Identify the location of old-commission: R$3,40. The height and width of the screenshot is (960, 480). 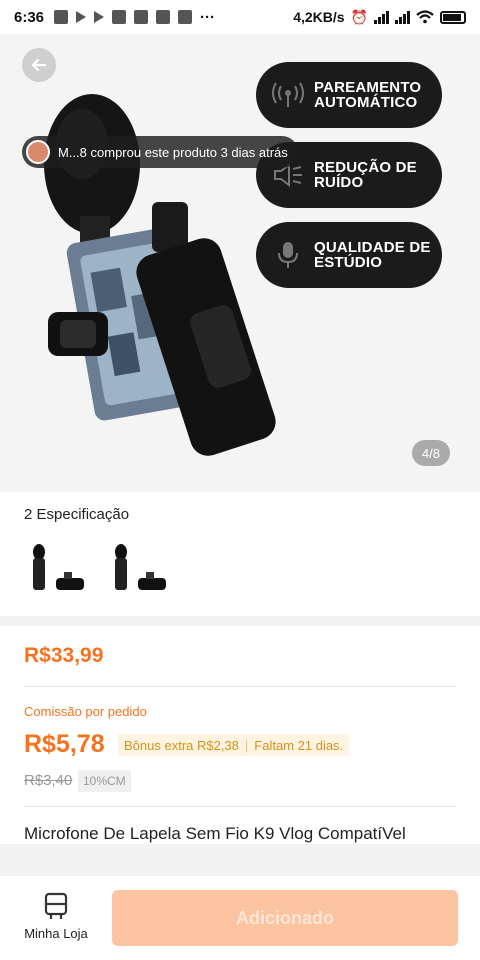
(48, 780).